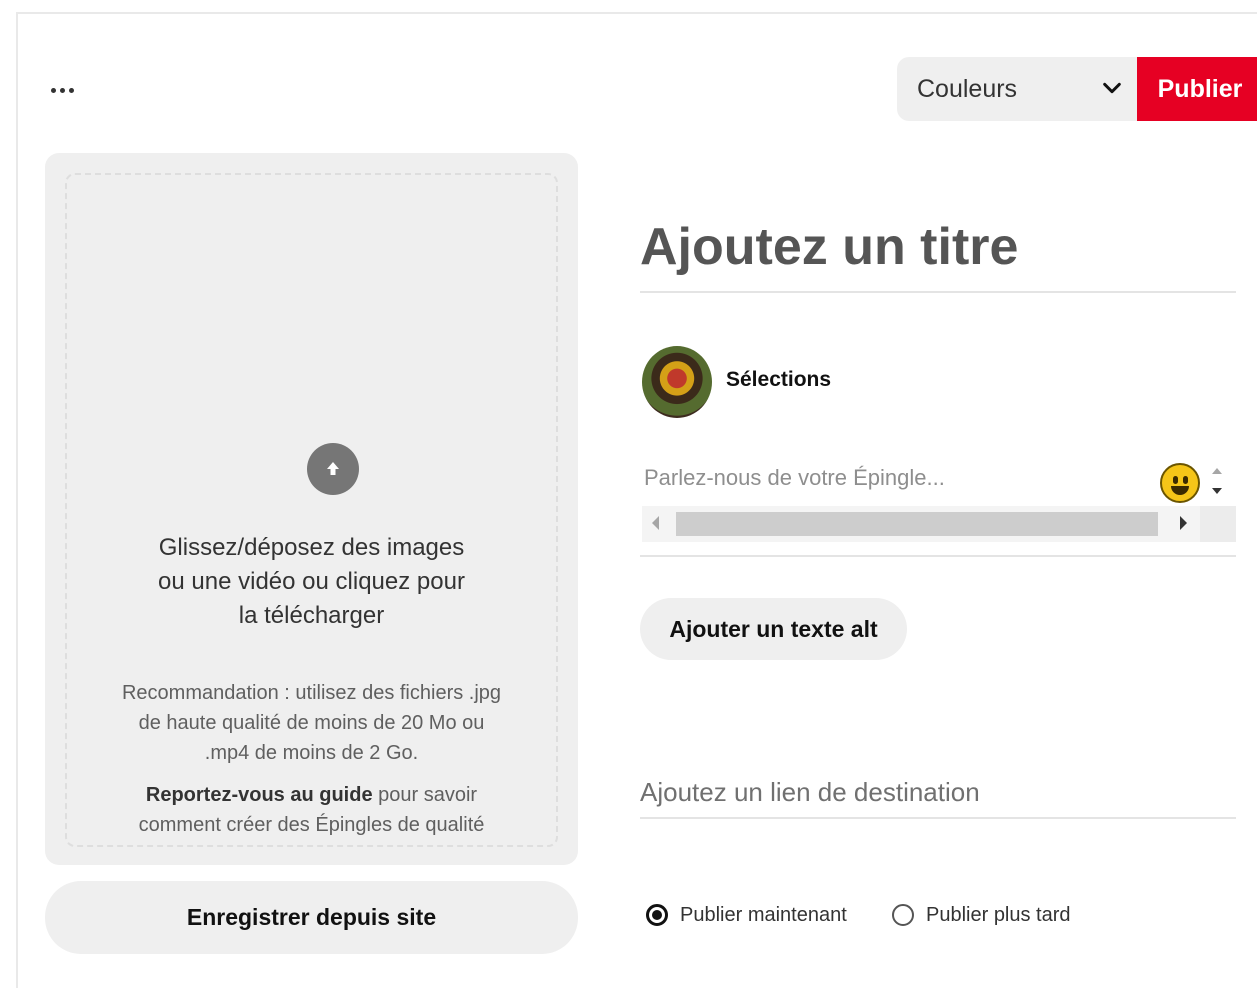  I want to click on upload-instructions-line: la télécharger, so click(311, 615).